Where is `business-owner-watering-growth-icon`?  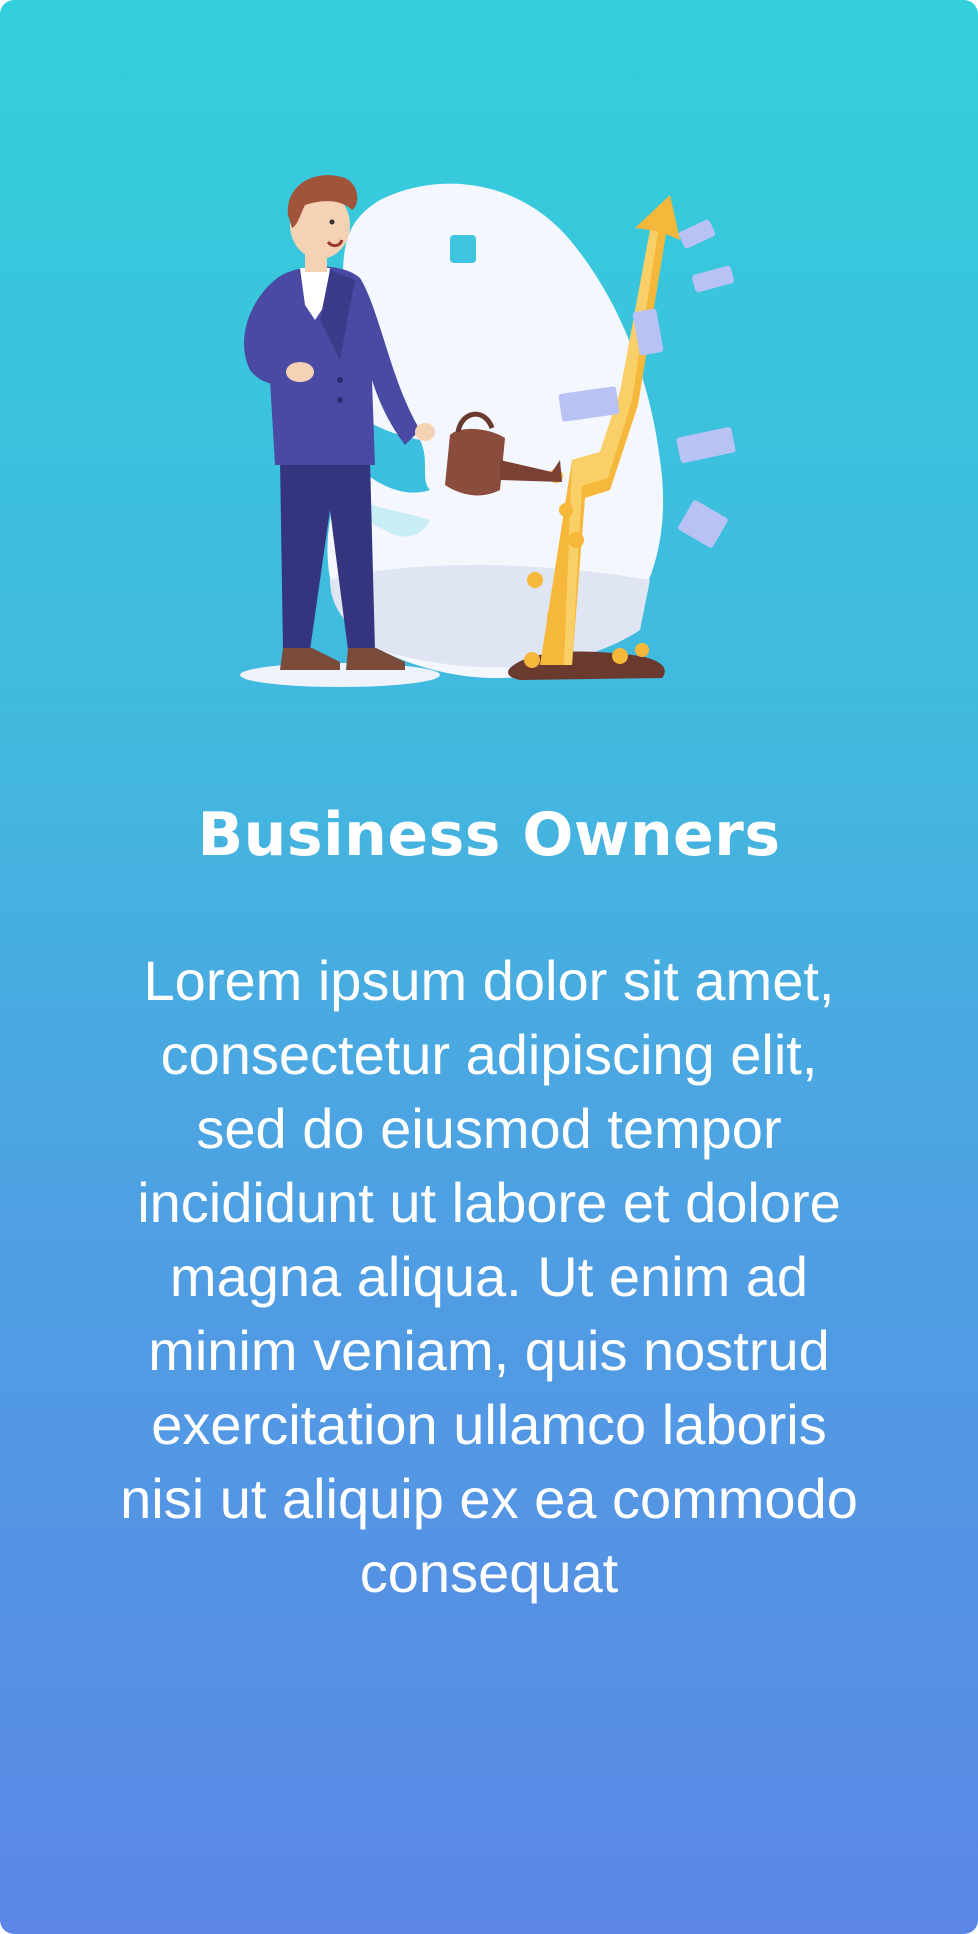
business-owner-watering-growth-icon is located at coordinates (488, 431).